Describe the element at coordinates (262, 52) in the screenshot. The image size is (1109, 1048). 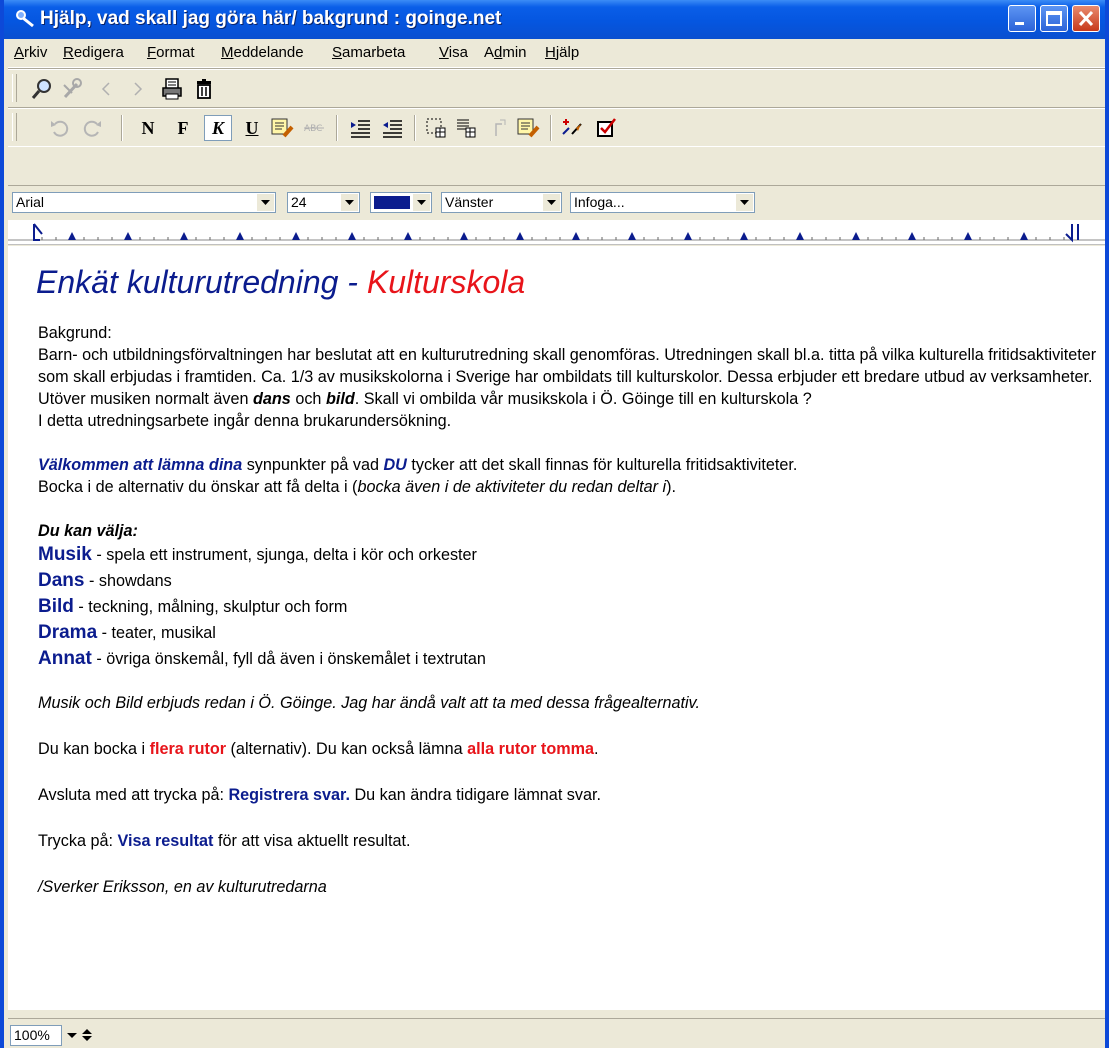
I see `menu-meddelande: Meddelande` at that location.